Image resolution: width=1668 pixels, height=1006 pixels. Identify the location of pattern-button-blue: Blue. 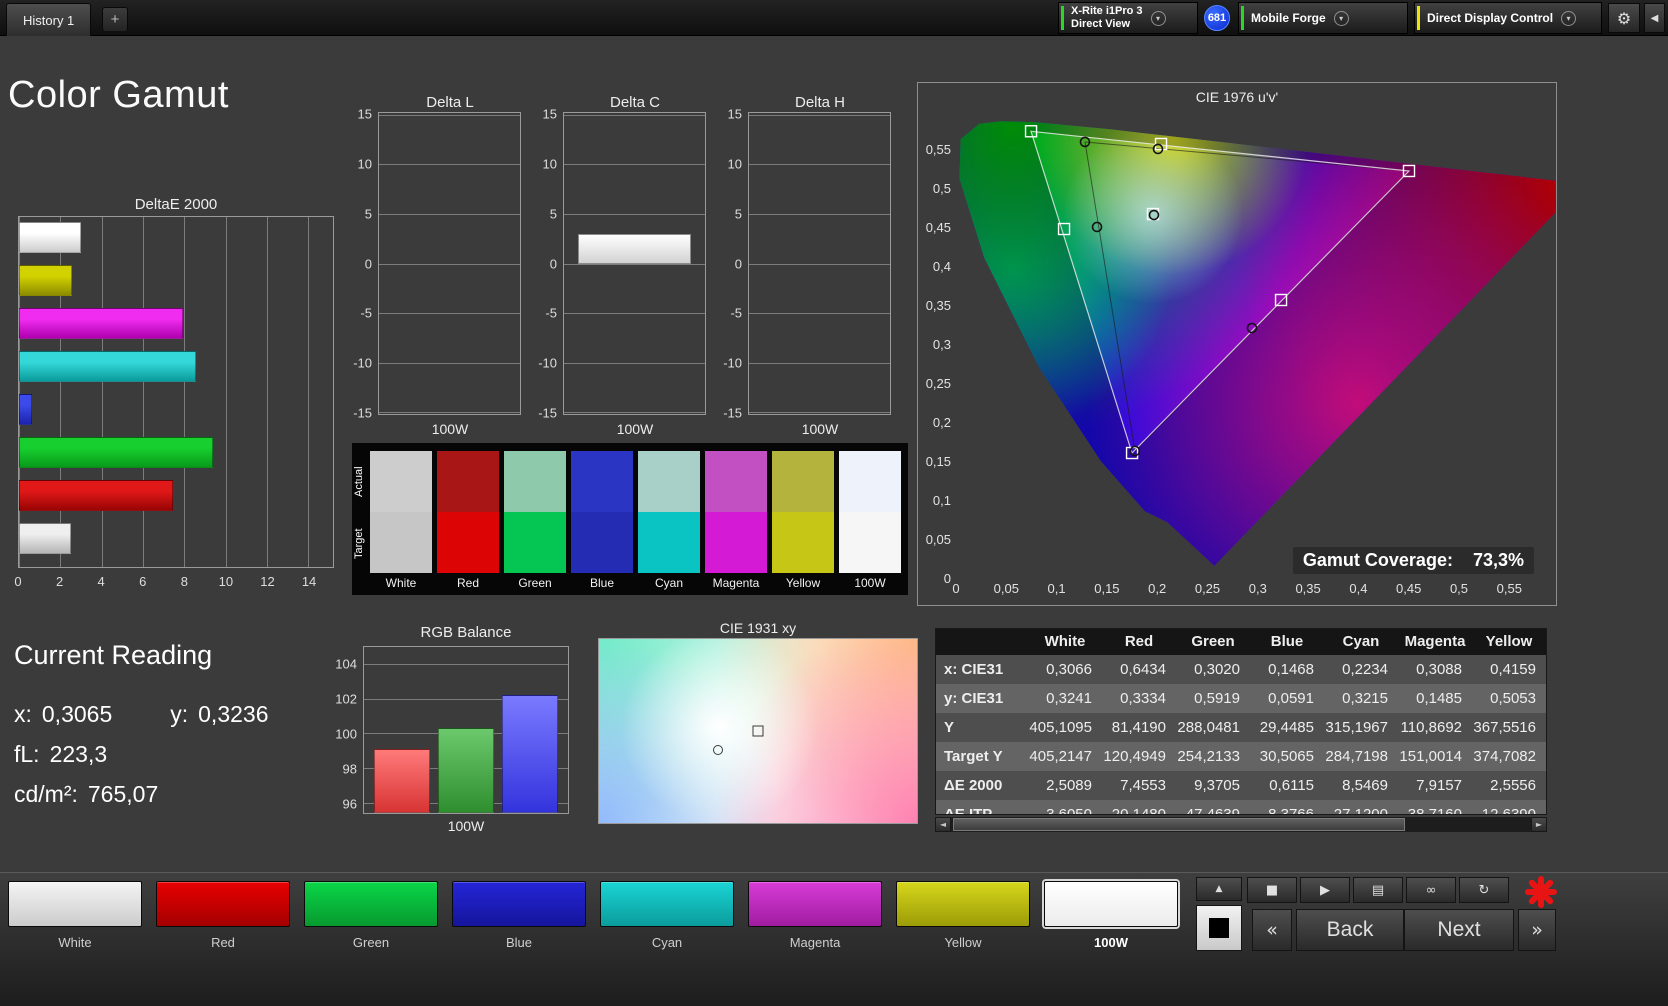
(519, 915).